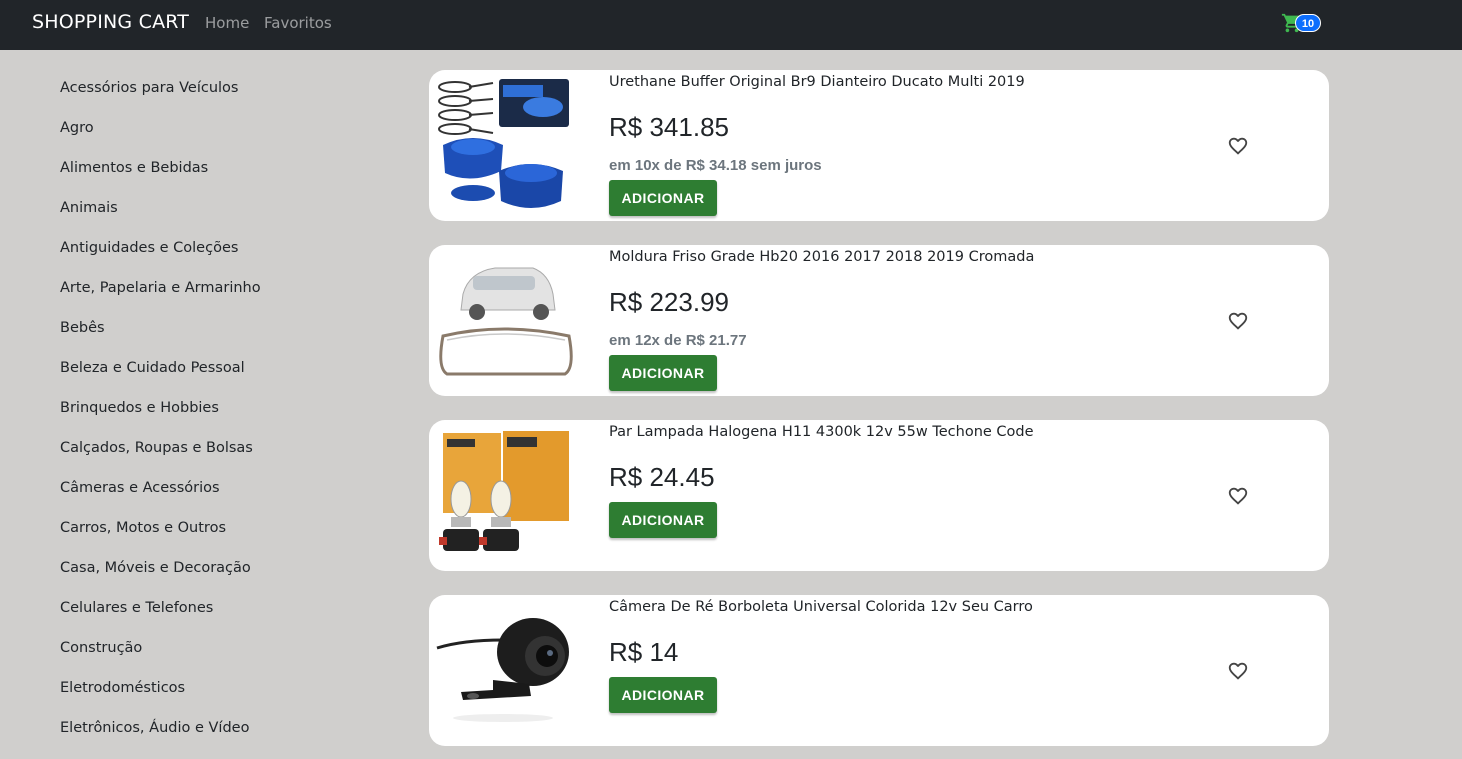  What do you see at coordinates (139, 408) in the screenshot?
I see `category-item: Brinquedos e Hobbies` at bounding box center [139, 408].